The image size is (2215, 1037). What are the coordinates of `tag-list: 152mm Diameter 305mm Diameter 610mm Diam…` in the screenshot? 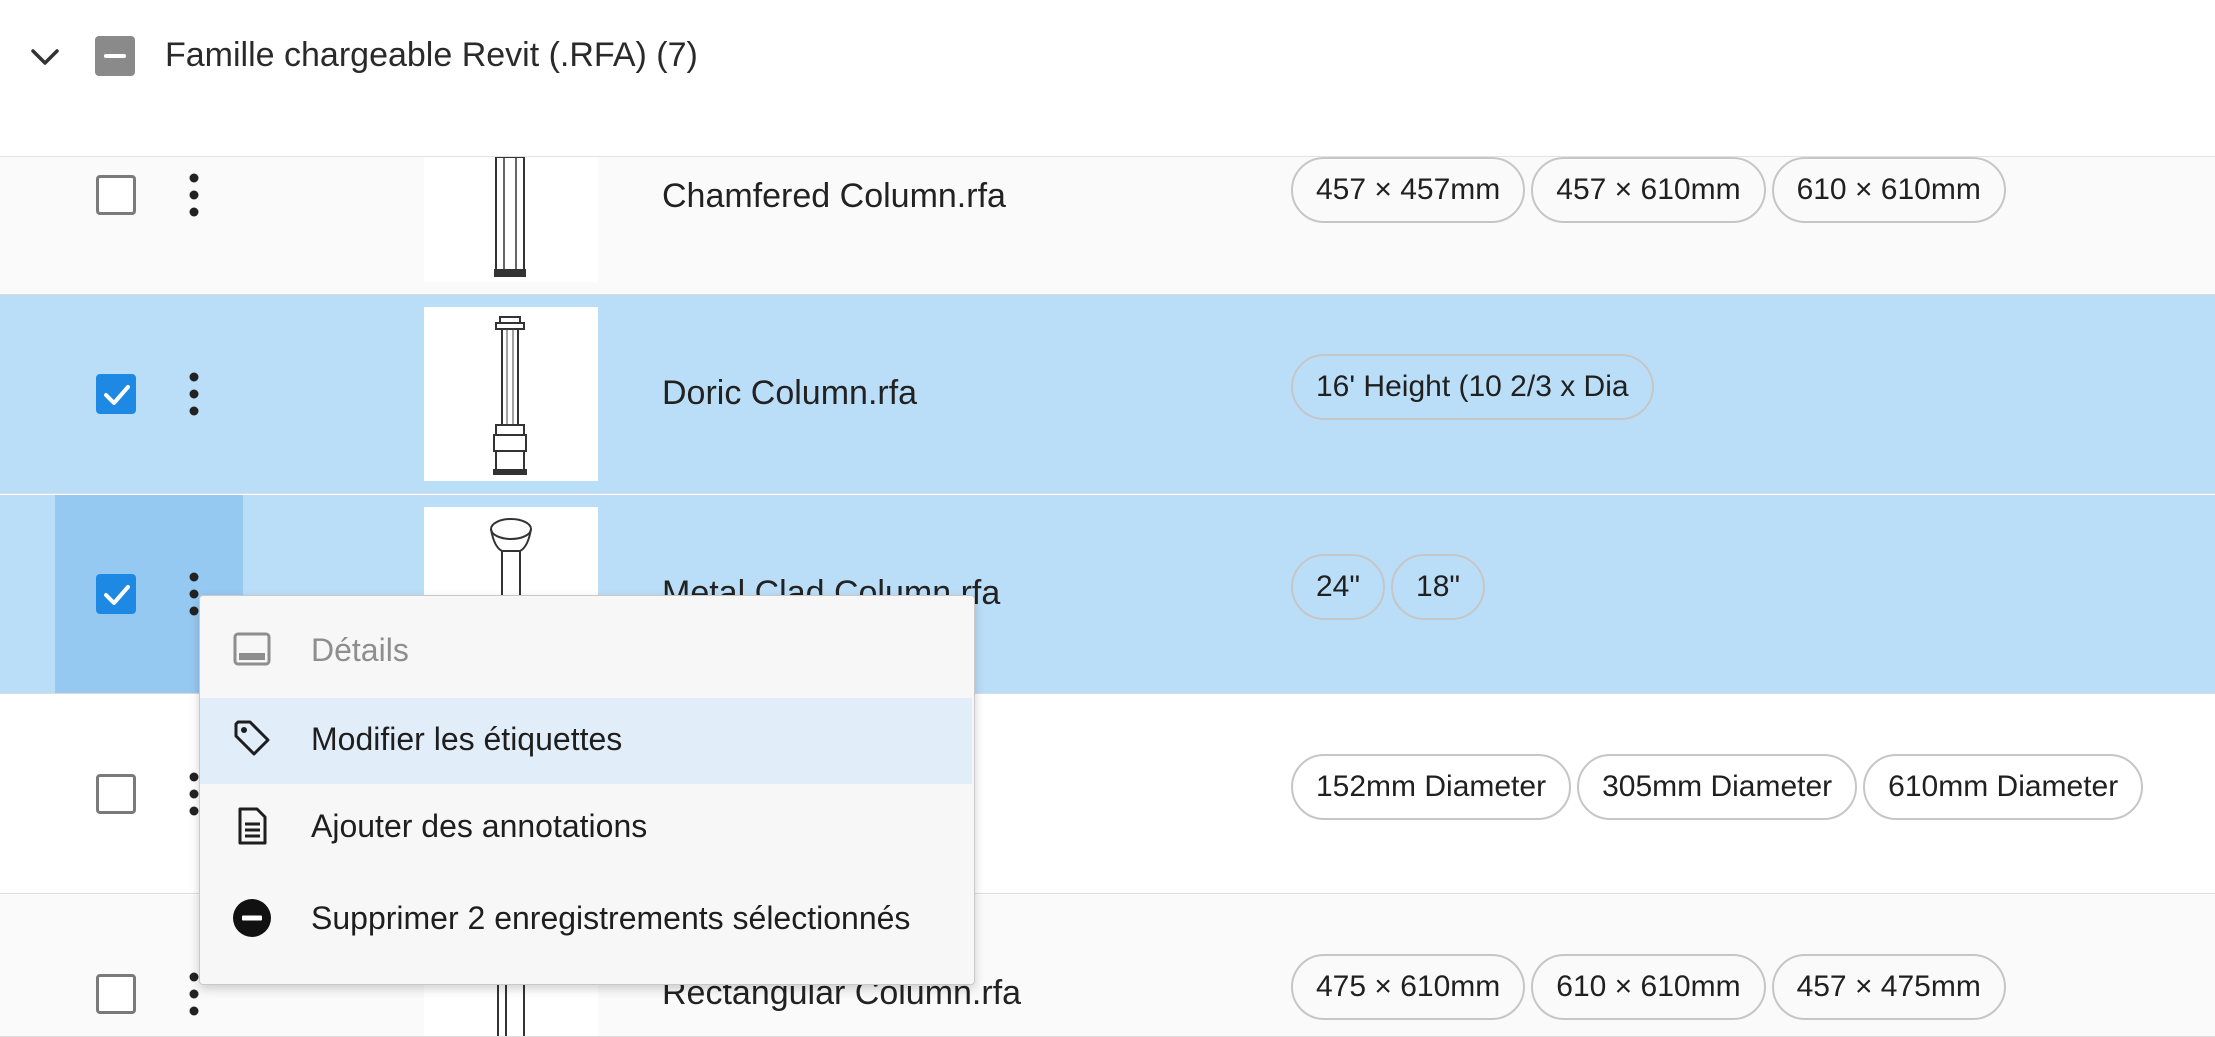 It's located at (1717, 787).